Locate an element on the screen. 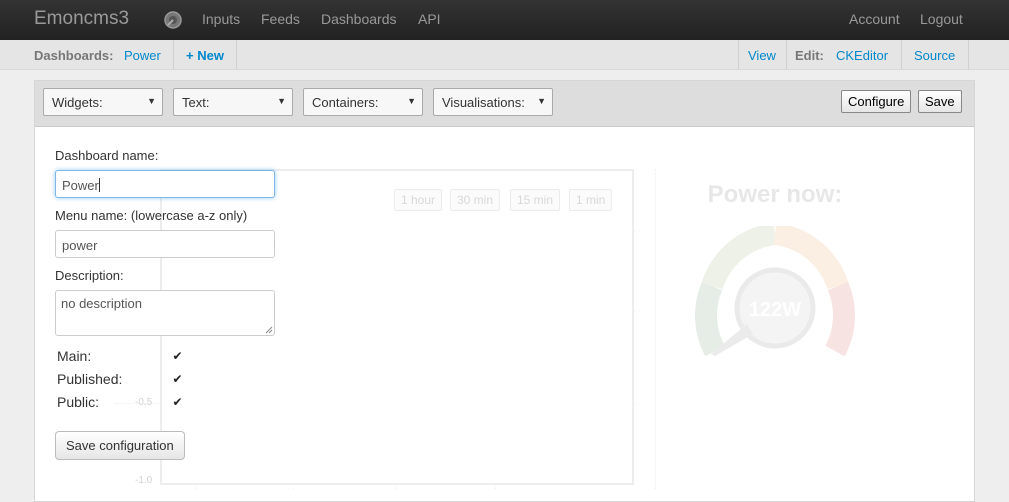  nav-dashboards: Dashboards is located at coordinates (359, 19).